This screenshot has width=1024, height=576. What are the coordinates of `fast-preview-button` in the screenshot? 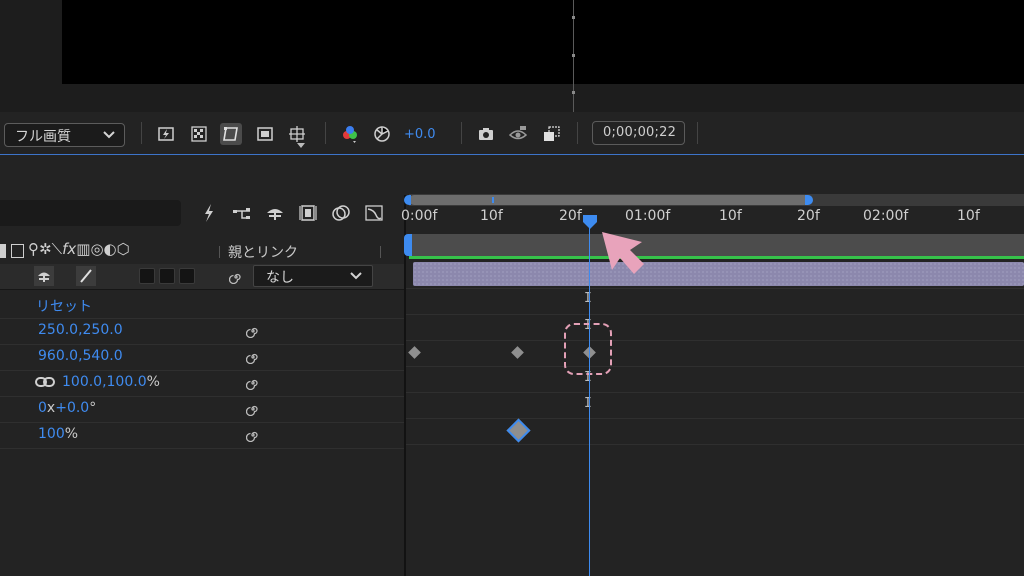 It's located at (166, 134).